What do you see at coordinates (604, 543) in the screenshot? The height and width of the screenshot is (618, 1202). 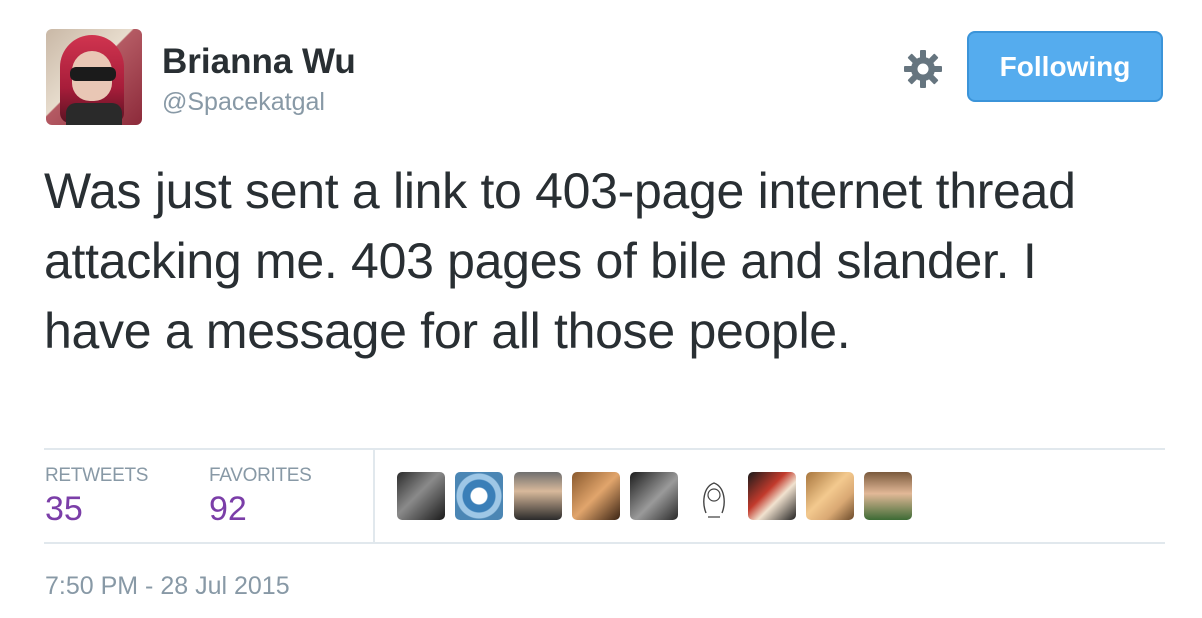 I see `stats-divider-bottom` at bounding box center [604, 543].